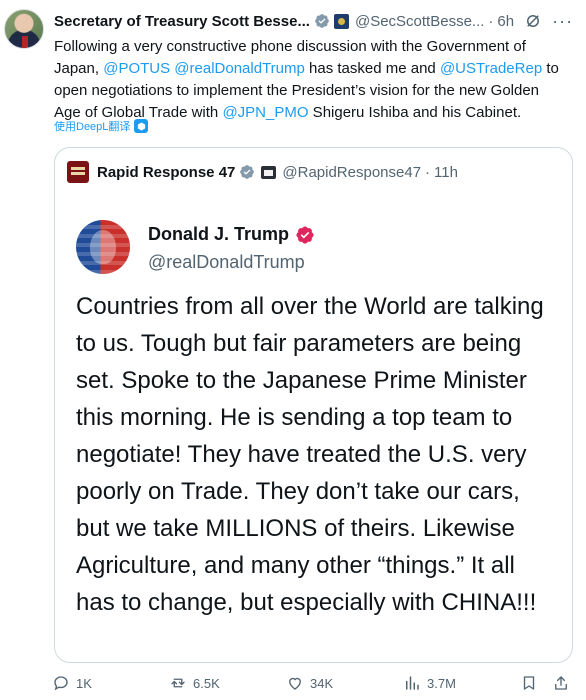  Describe the element at coordinates (219, 234) in the screenshot. I see `inner-author-name: Donald J. Trump` at that location.